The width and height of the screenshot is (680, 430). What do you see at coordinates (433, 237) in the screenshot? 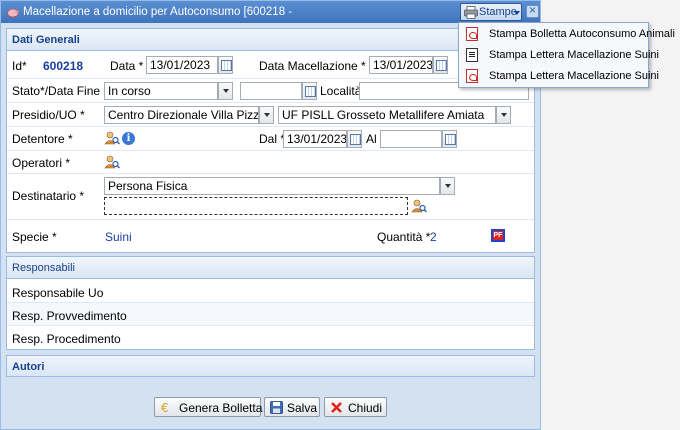
I see `quantita-value: 2` at bounding box center [433, 237].